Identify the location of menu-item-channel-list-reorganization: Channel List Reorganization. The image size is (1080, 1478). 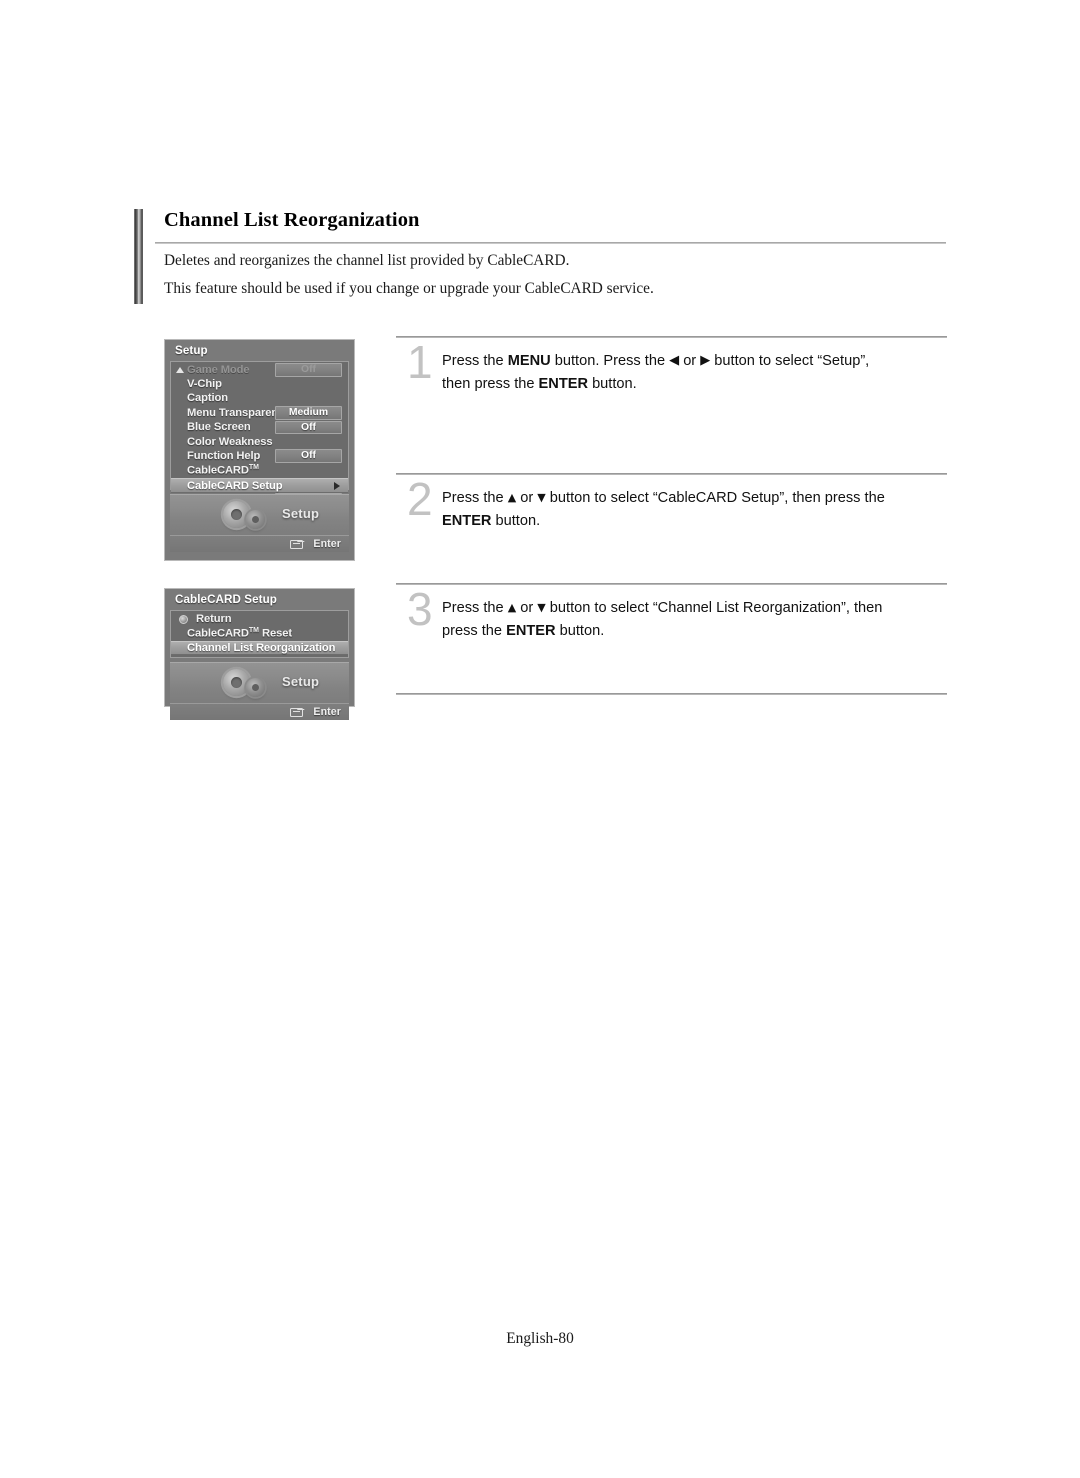
(259, 648).